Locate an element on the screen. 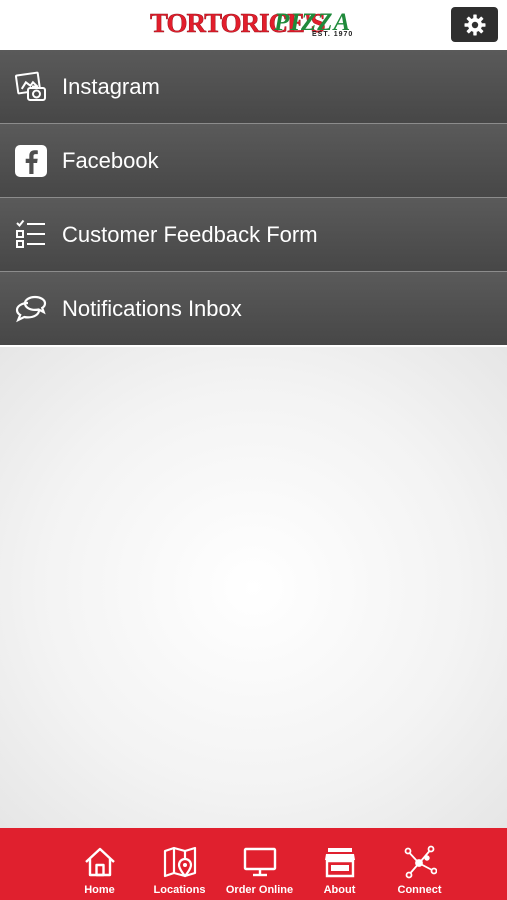 This screenshot has width=507, height=900. menu-item-customer-feedback-form: Customer Feedback Form is located at coordinates (253, 235).